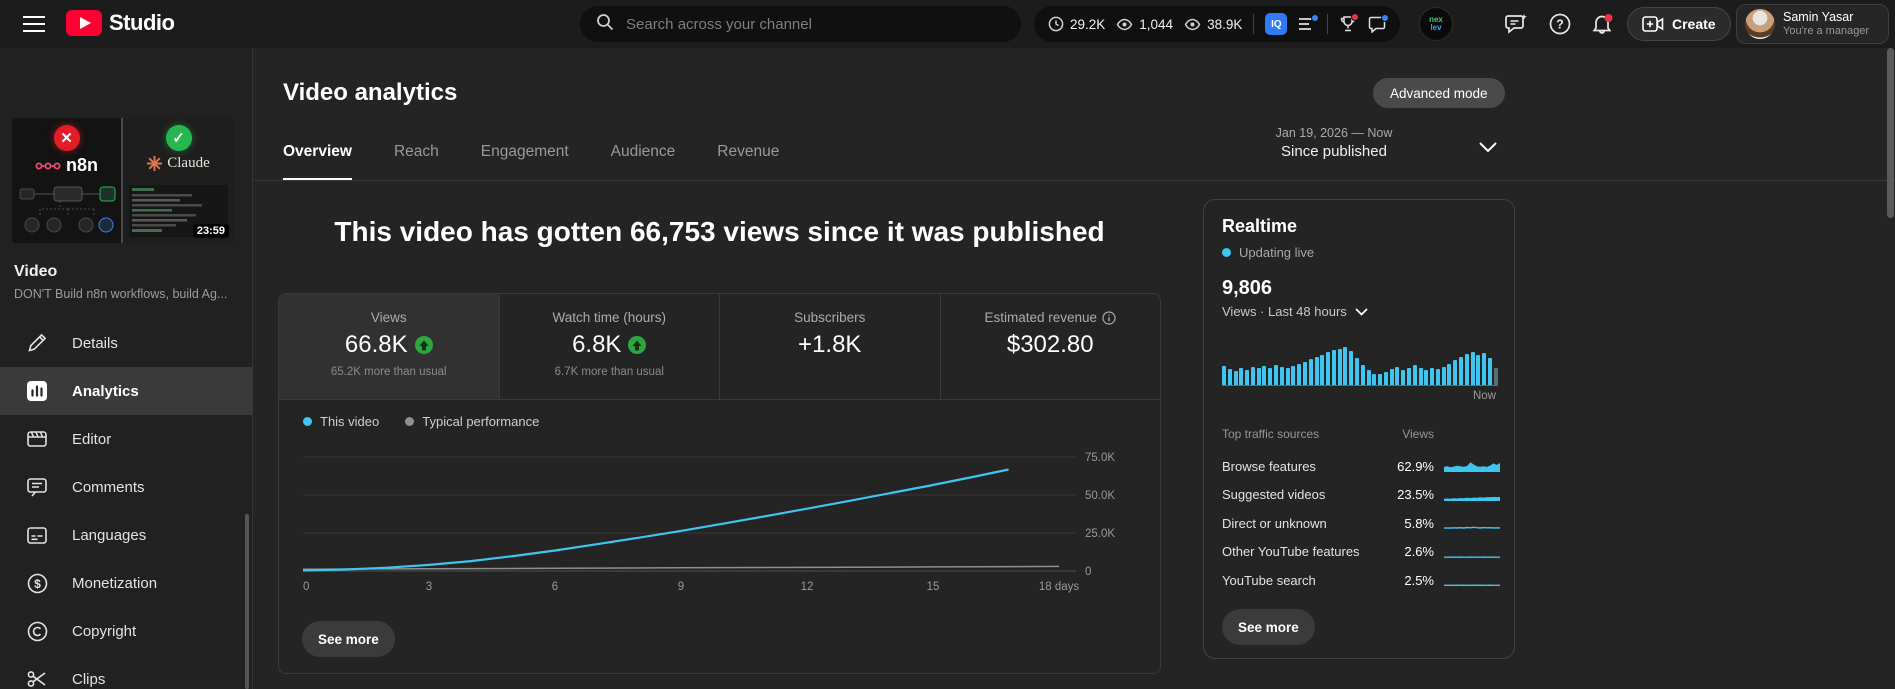 This screenshot has width=1895, height=689. I want to click on traffic-row-browse-features: Browse features 62.9%, so click(1361, 466).